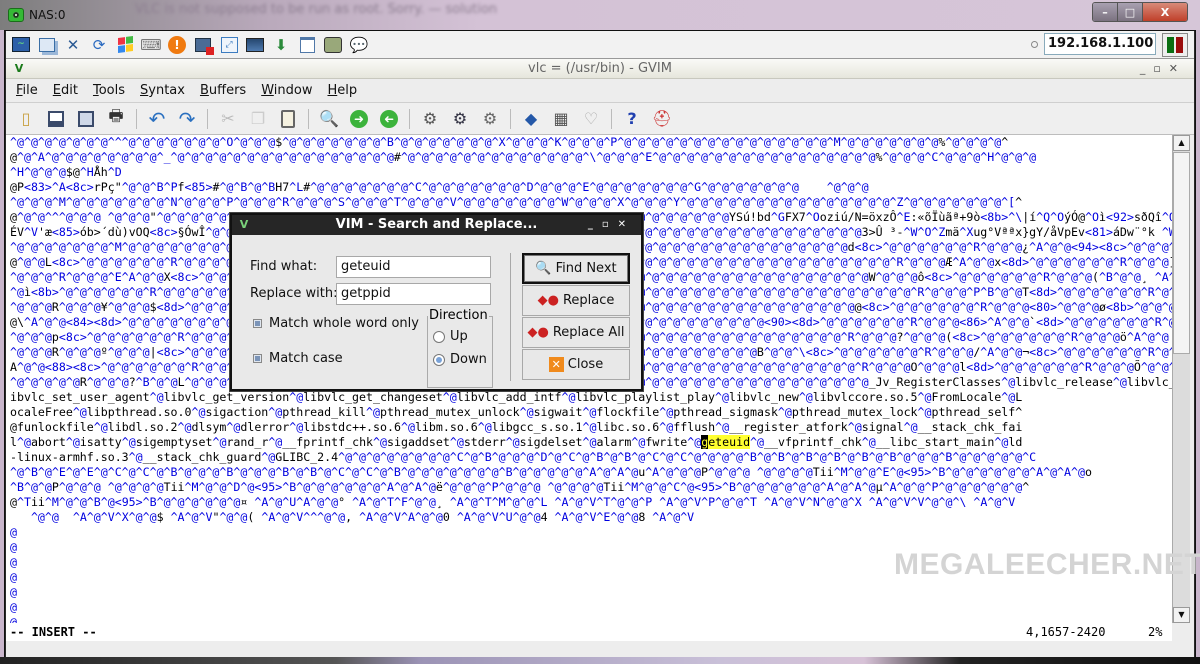  What do you see at coordinates (632, 119) in the screenshot?
I see `help-icon: ?` at bounding box center [632, 119].